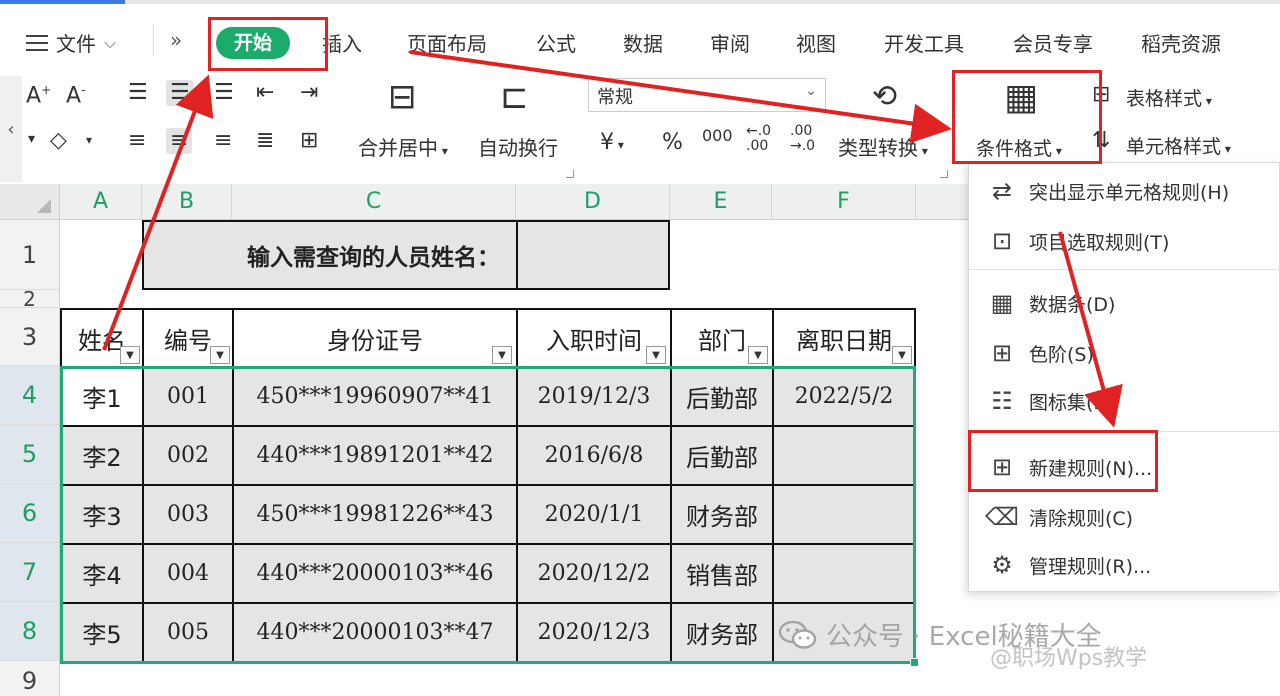  I want to click on cell-hire-date: 2019/12/3, so click(594, 396).